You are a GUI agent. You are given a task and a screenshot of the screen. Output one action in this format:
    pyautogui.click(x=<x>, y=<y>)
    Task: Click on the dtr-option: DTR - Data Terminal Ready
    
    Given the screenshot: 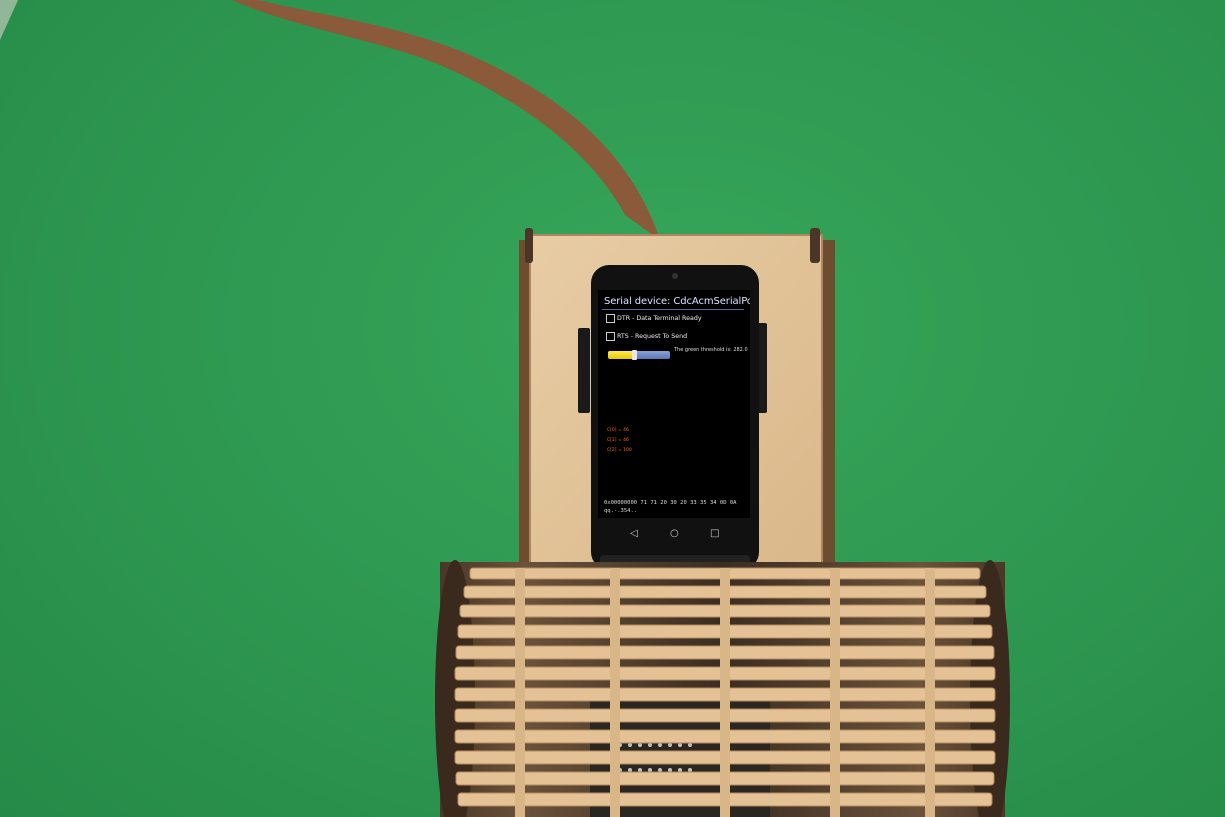 What is the action you would take?
    pyautogui.click(x=654, y=320)
    